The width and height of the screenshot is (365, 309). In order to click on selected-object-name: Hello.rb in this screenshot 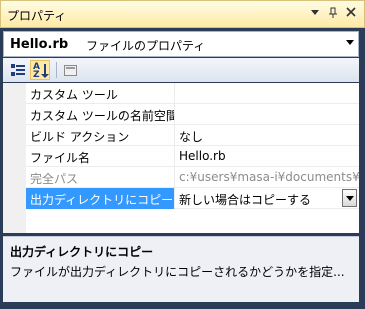, I will do `click(39, 44)`.